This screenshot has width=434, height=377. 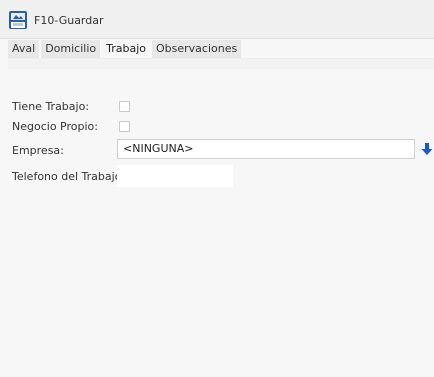 I want to click on save-icon, so click(x=18, y=20).